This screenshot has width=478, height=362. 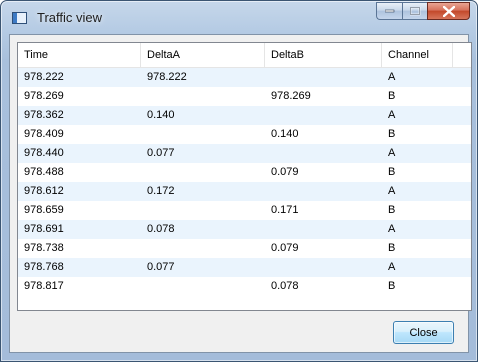 What do you see at coordinates (423, 332) in the screenshot?
I see `close-button: Close` at bounding box center [423, 332].